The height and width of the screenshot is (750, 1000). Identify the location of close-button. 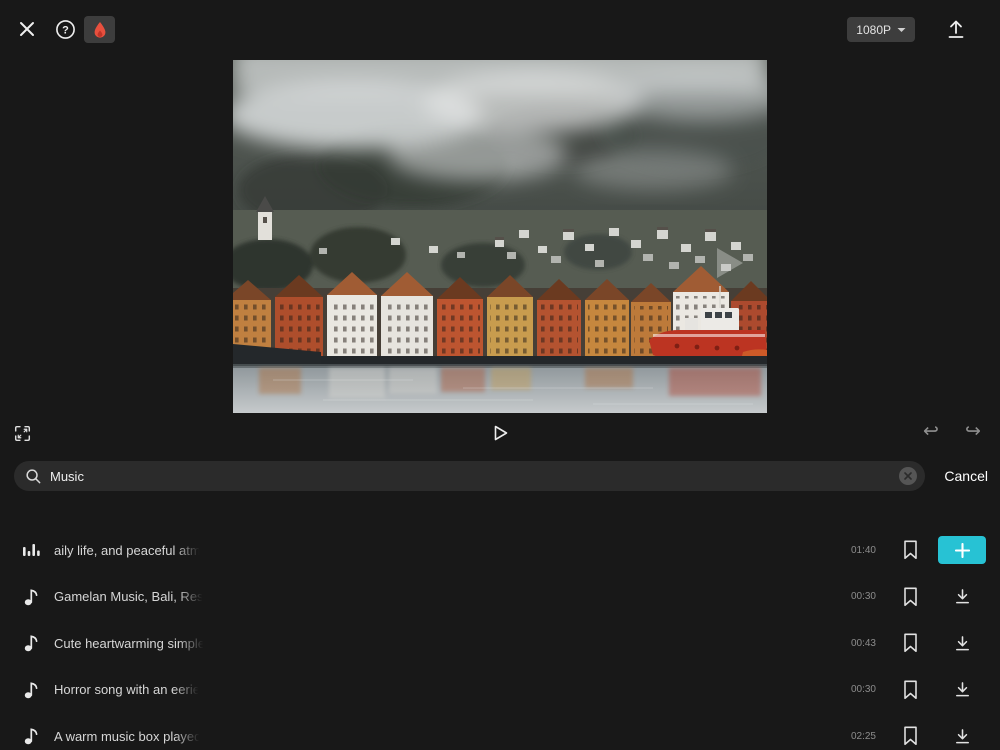
(27, 29).